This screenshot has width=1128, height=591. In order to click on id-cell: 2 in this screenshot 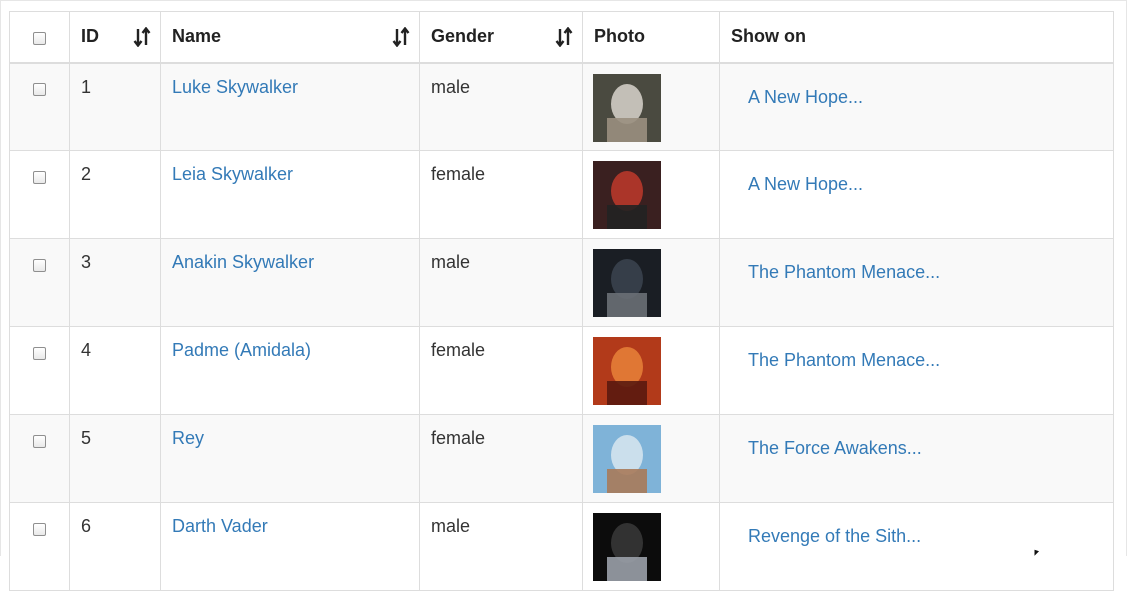, I will do `click(115, 194)`.